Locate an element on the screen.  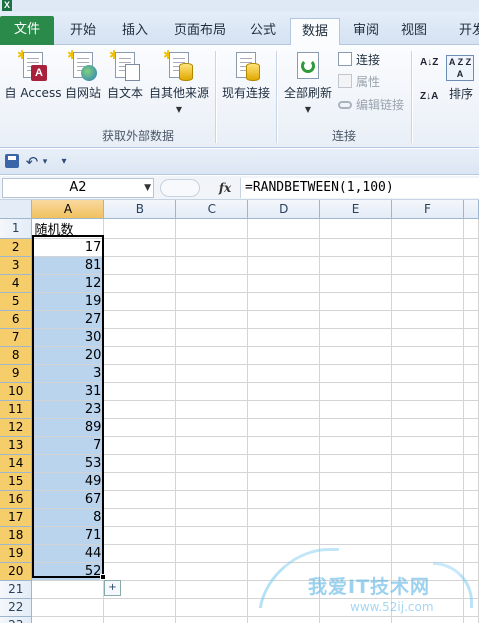
cell-a22 is located at coordinates (68, 607).